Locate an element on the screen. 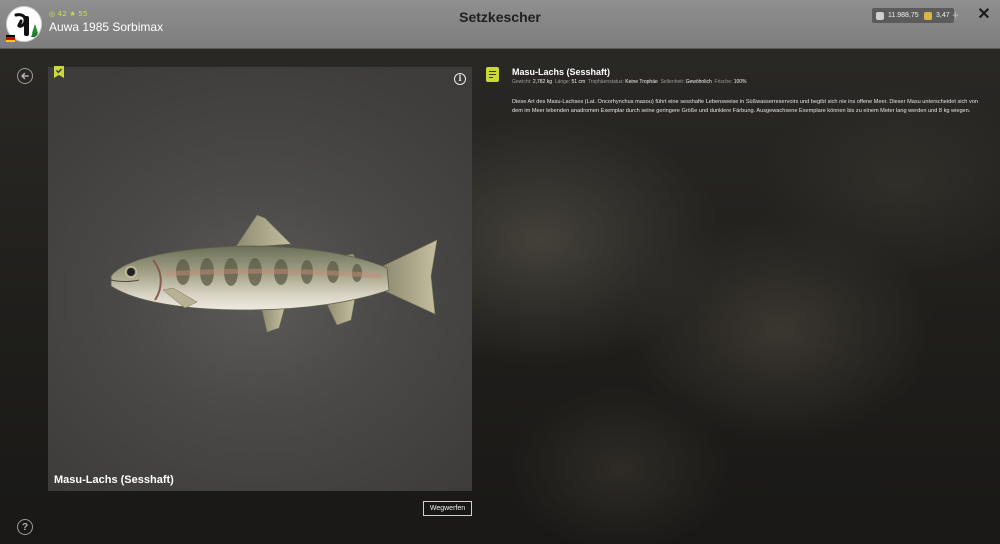  back-arrow-icon is located at coordinates (25, 76).